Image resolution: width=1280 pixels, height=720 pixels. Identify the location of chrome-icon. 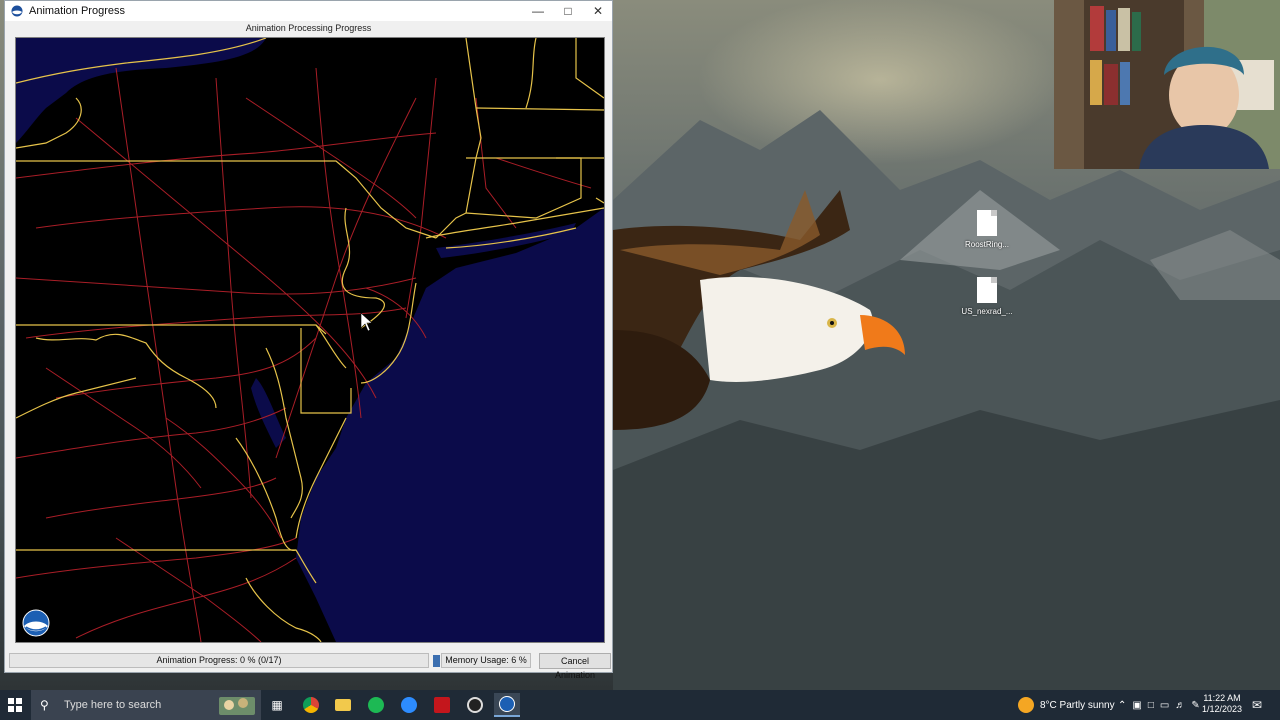
(311, 705).